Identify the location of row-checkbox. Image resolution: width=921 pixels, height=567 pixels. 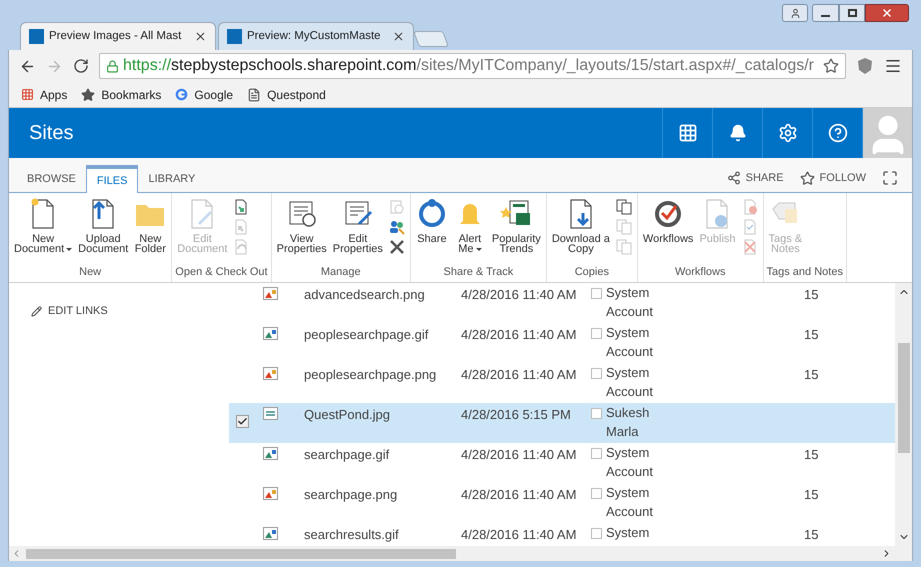
(242, 421).